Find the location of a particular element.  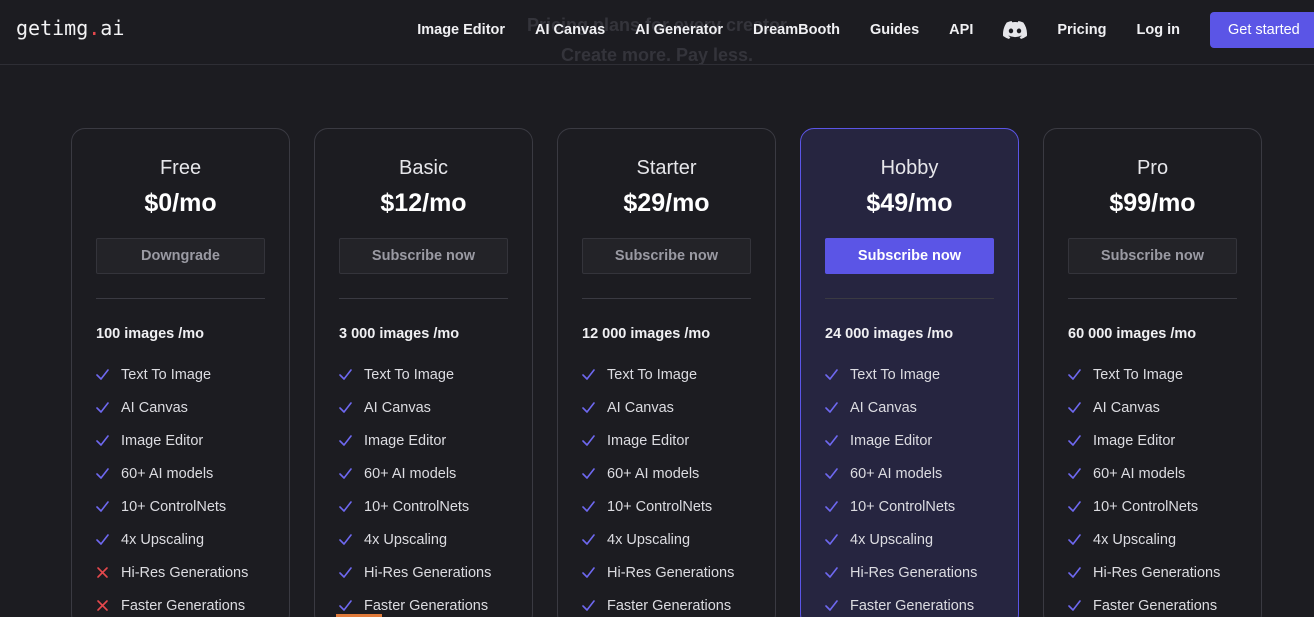

nav-login: Log in is located at coordinates (1159, 30).